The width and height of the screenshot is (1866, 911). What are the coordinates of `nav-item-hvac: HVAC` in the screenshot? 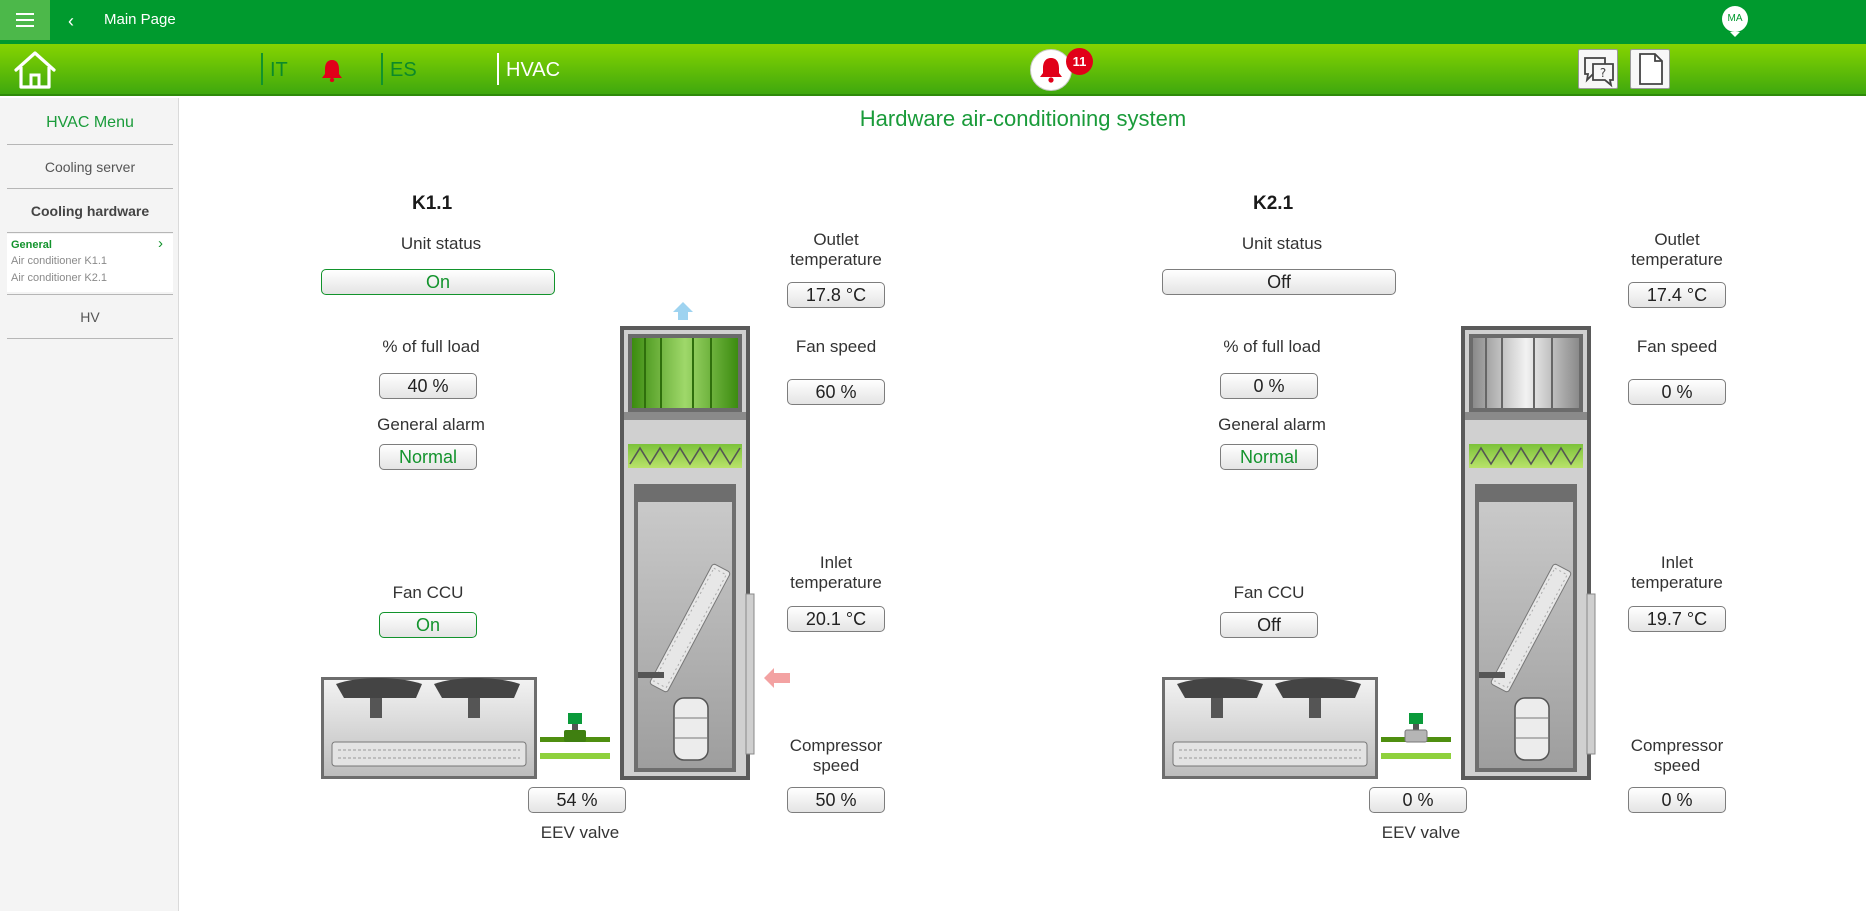 It's located at (533, 70).